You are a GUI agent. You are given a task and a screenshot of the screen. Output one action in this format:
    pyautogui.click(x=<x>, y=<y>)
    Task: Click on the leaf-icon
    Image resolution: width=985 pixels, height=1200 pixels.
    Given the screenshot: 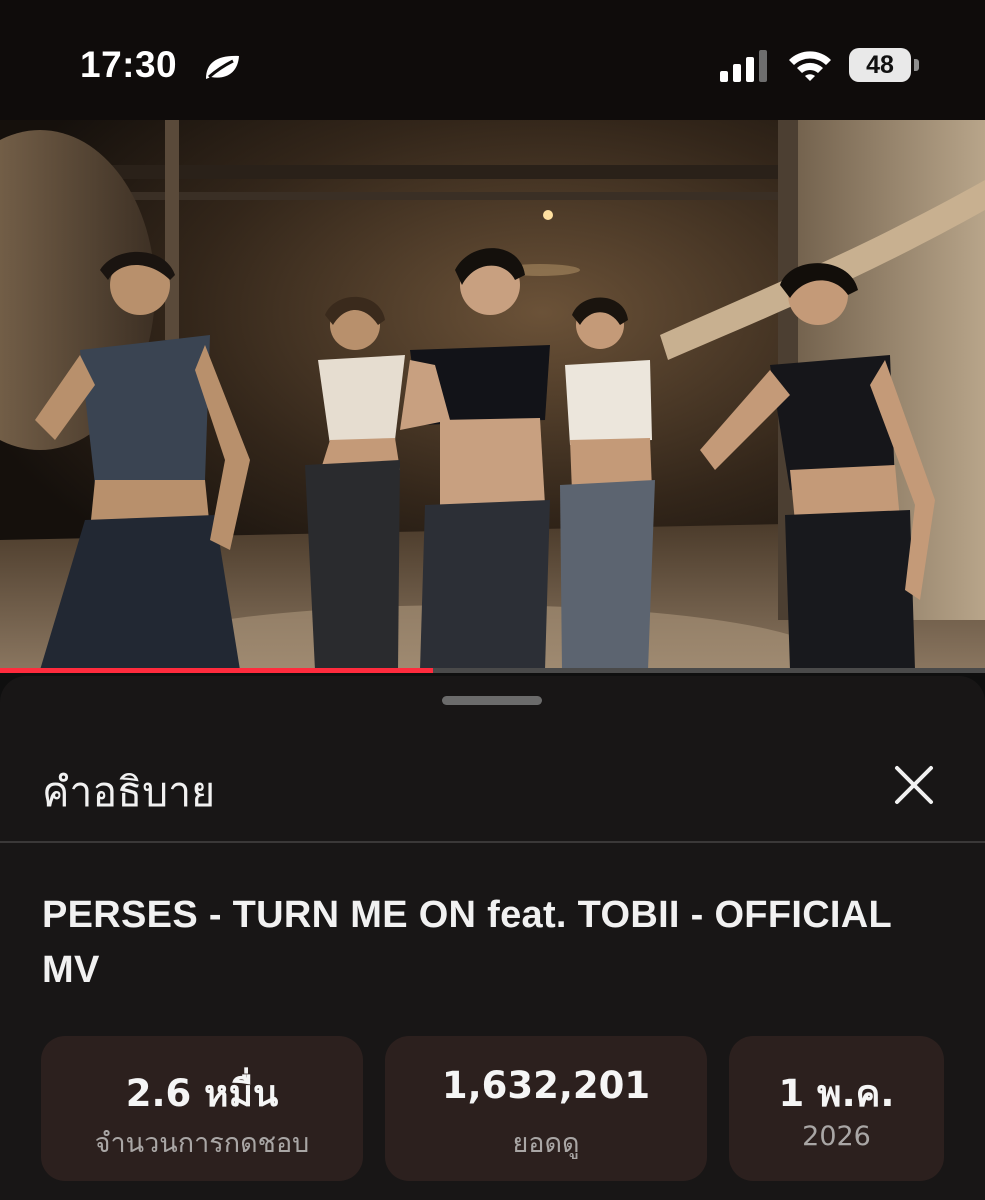 What is the action you would take?
    pyautogui.click(x=222, y=67)
    